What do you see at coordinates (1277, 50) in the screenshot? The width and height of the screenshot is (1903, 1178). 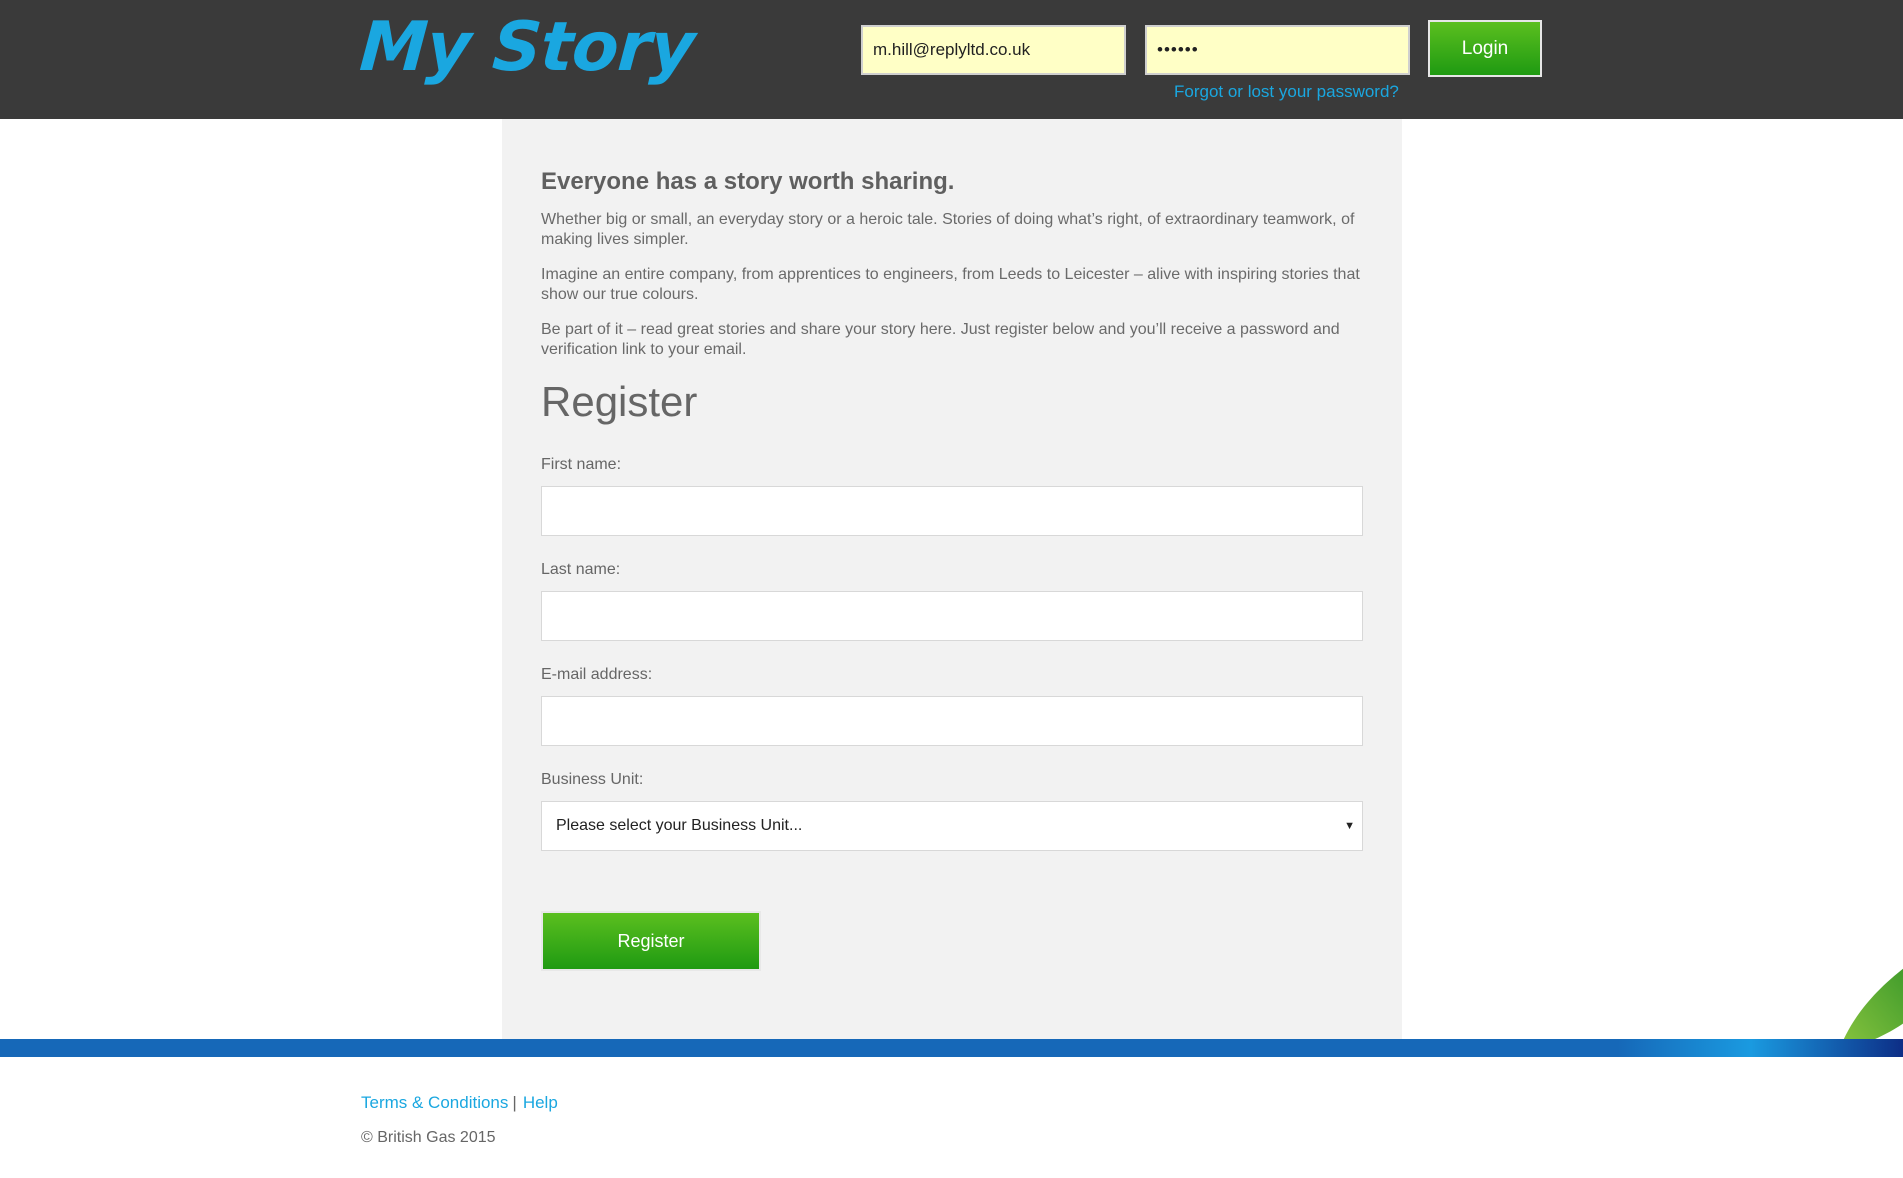 I see `login-password-field: ••••••` at bounding box center [1277, 50].